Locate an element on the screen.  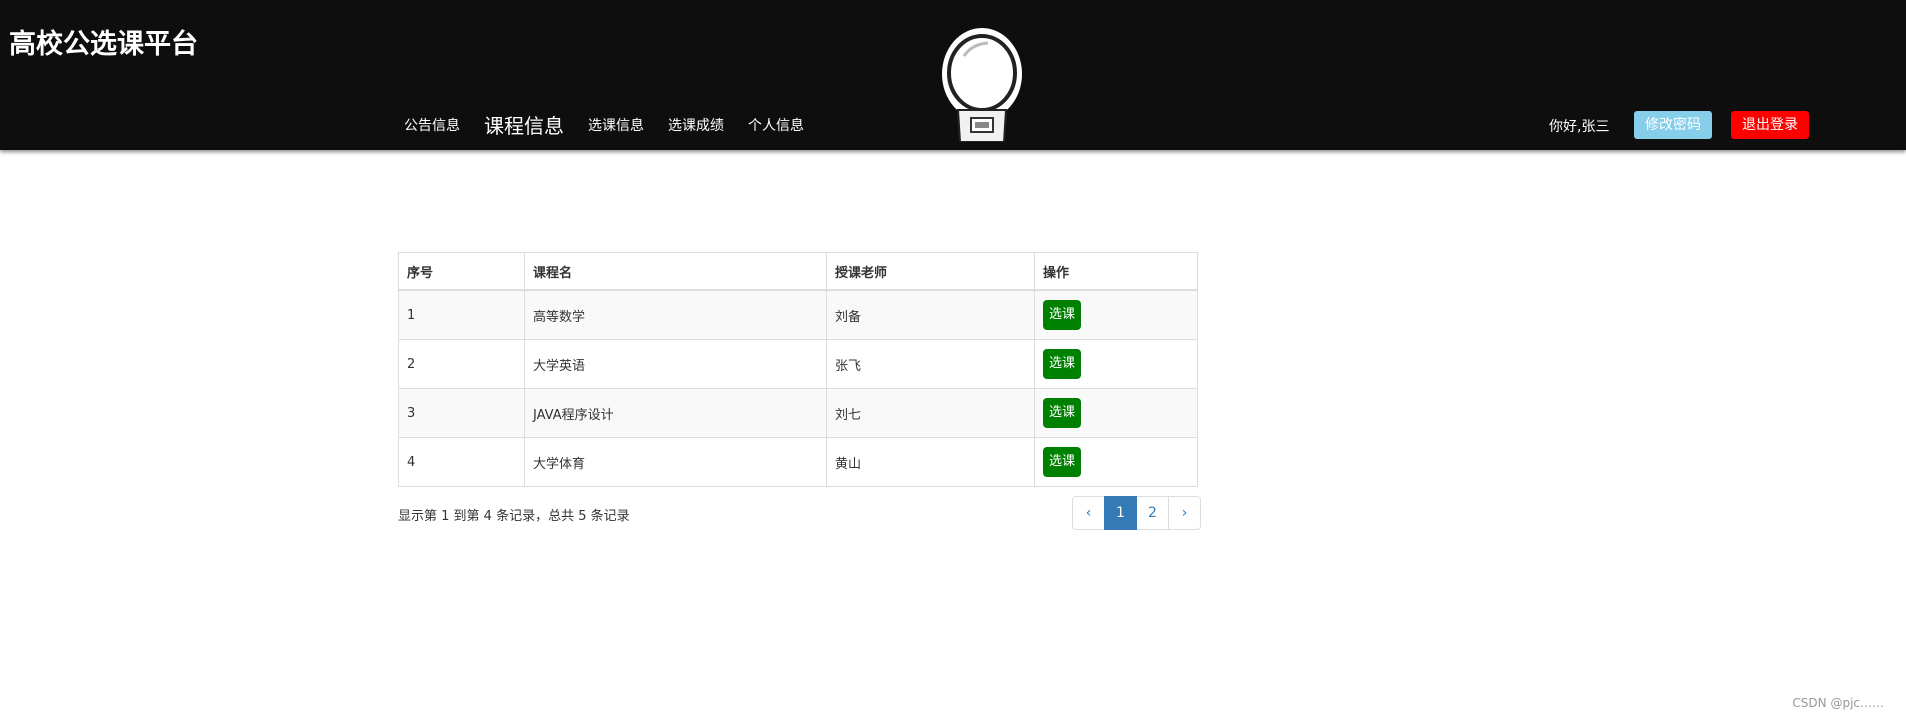
table-header-row: 序号 课程名 授课老师 操作 is located at coordinates (798, 271).